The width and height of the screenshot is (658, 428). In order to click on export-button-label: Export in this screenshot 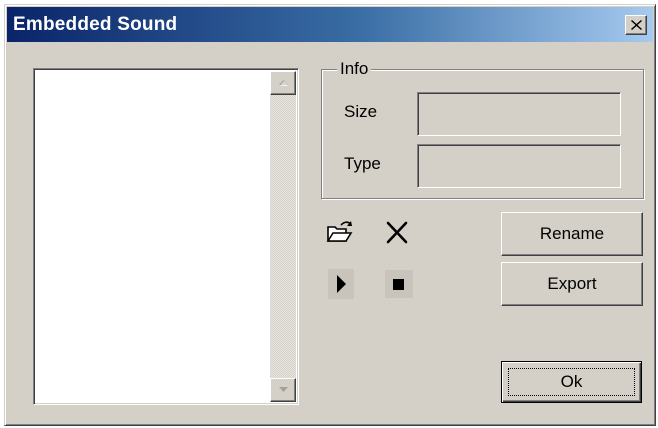, I will do `click(572, 283)`.